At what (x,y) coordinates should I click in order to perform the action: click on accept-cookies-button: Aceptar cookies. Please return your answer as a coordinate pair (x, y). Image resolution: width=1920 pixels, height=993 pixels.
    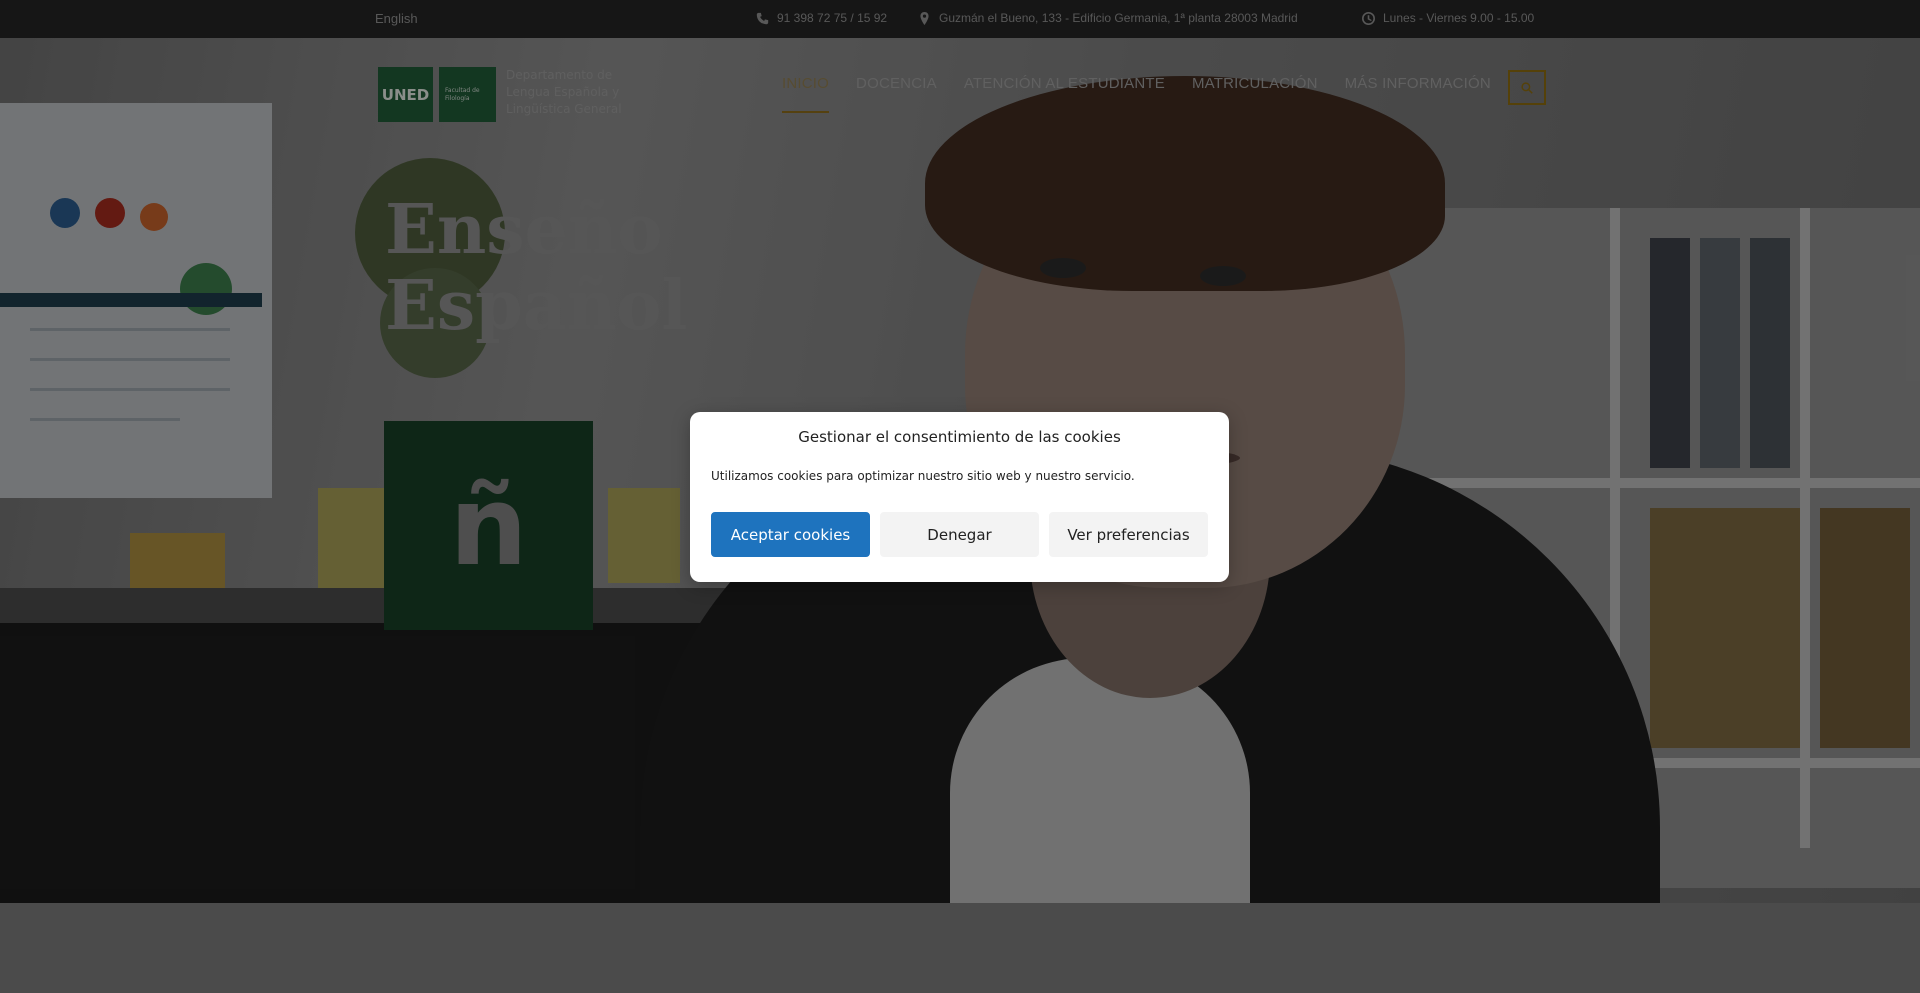
    Looking at the image, I should click on (790, 534).